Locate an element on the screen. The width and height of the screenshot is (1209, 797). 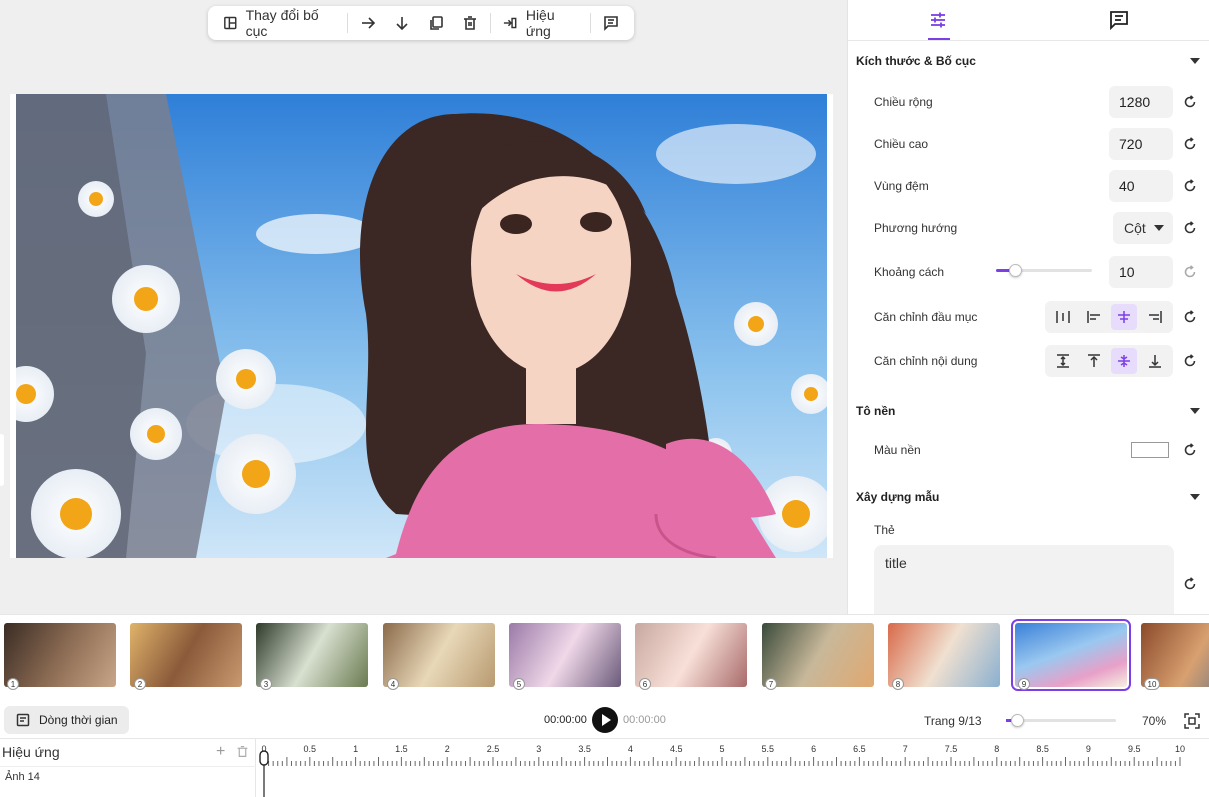
valign-bottom-icon is located at coordinates (1154, 361).